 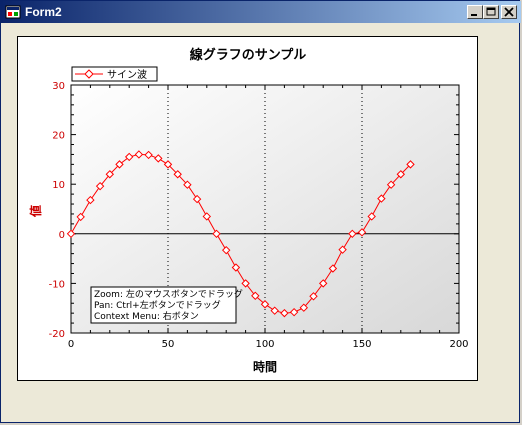 What do you see at coordinates (474, 15) in the screenshot?
I see `minimize-icon` at bounding box center [474, 15].